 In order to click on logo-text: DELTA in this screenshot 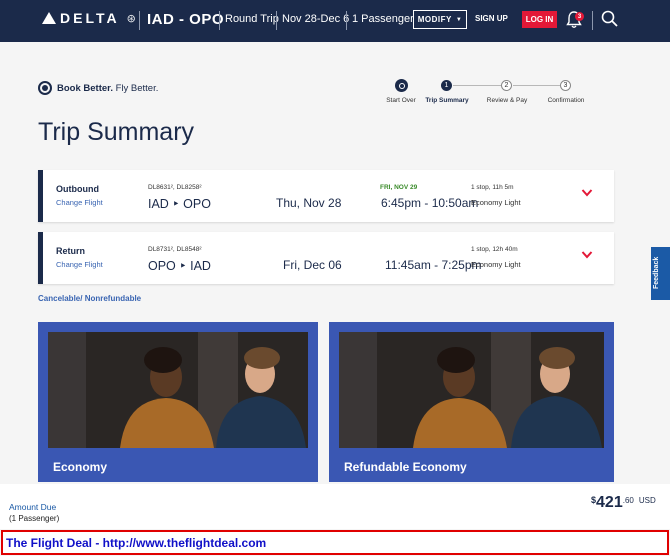, I will do `click(90, 18)`.